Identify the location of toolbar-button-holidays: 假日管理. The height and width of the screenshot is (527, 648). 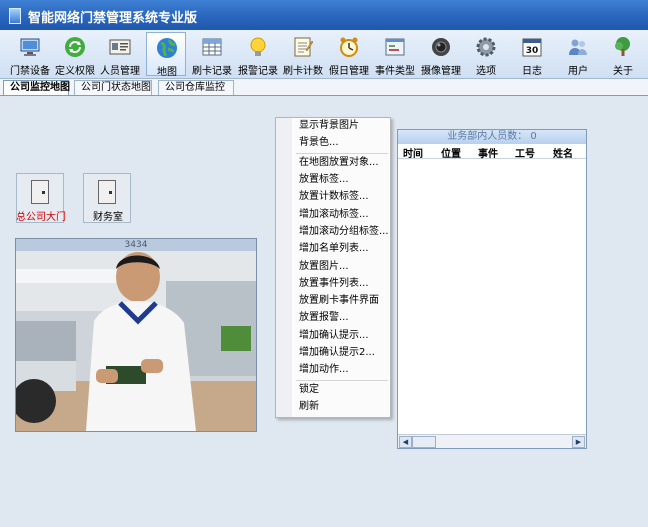
(349, 54).